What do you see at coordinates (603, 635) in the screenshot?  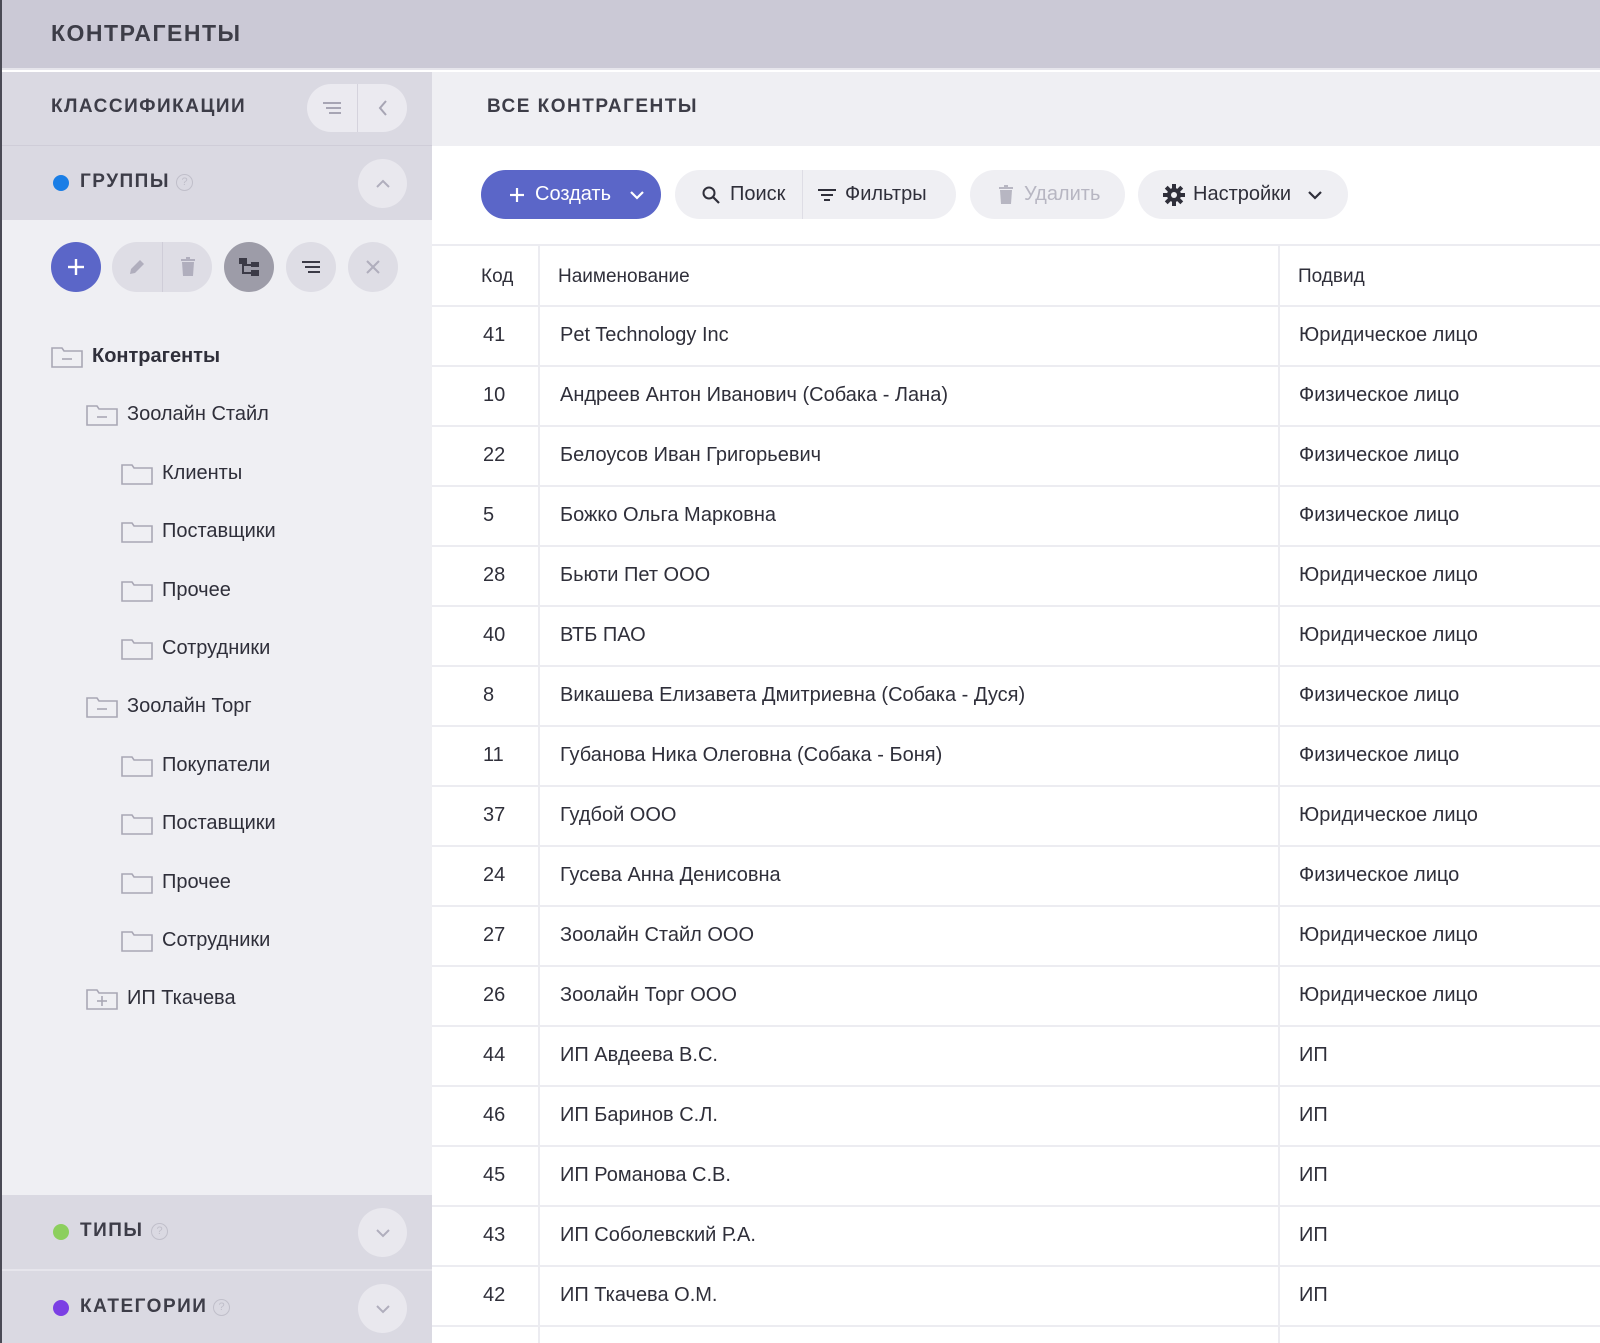 I see `cell-name: ВТБ ПАО` at bounding box center [603, 635].